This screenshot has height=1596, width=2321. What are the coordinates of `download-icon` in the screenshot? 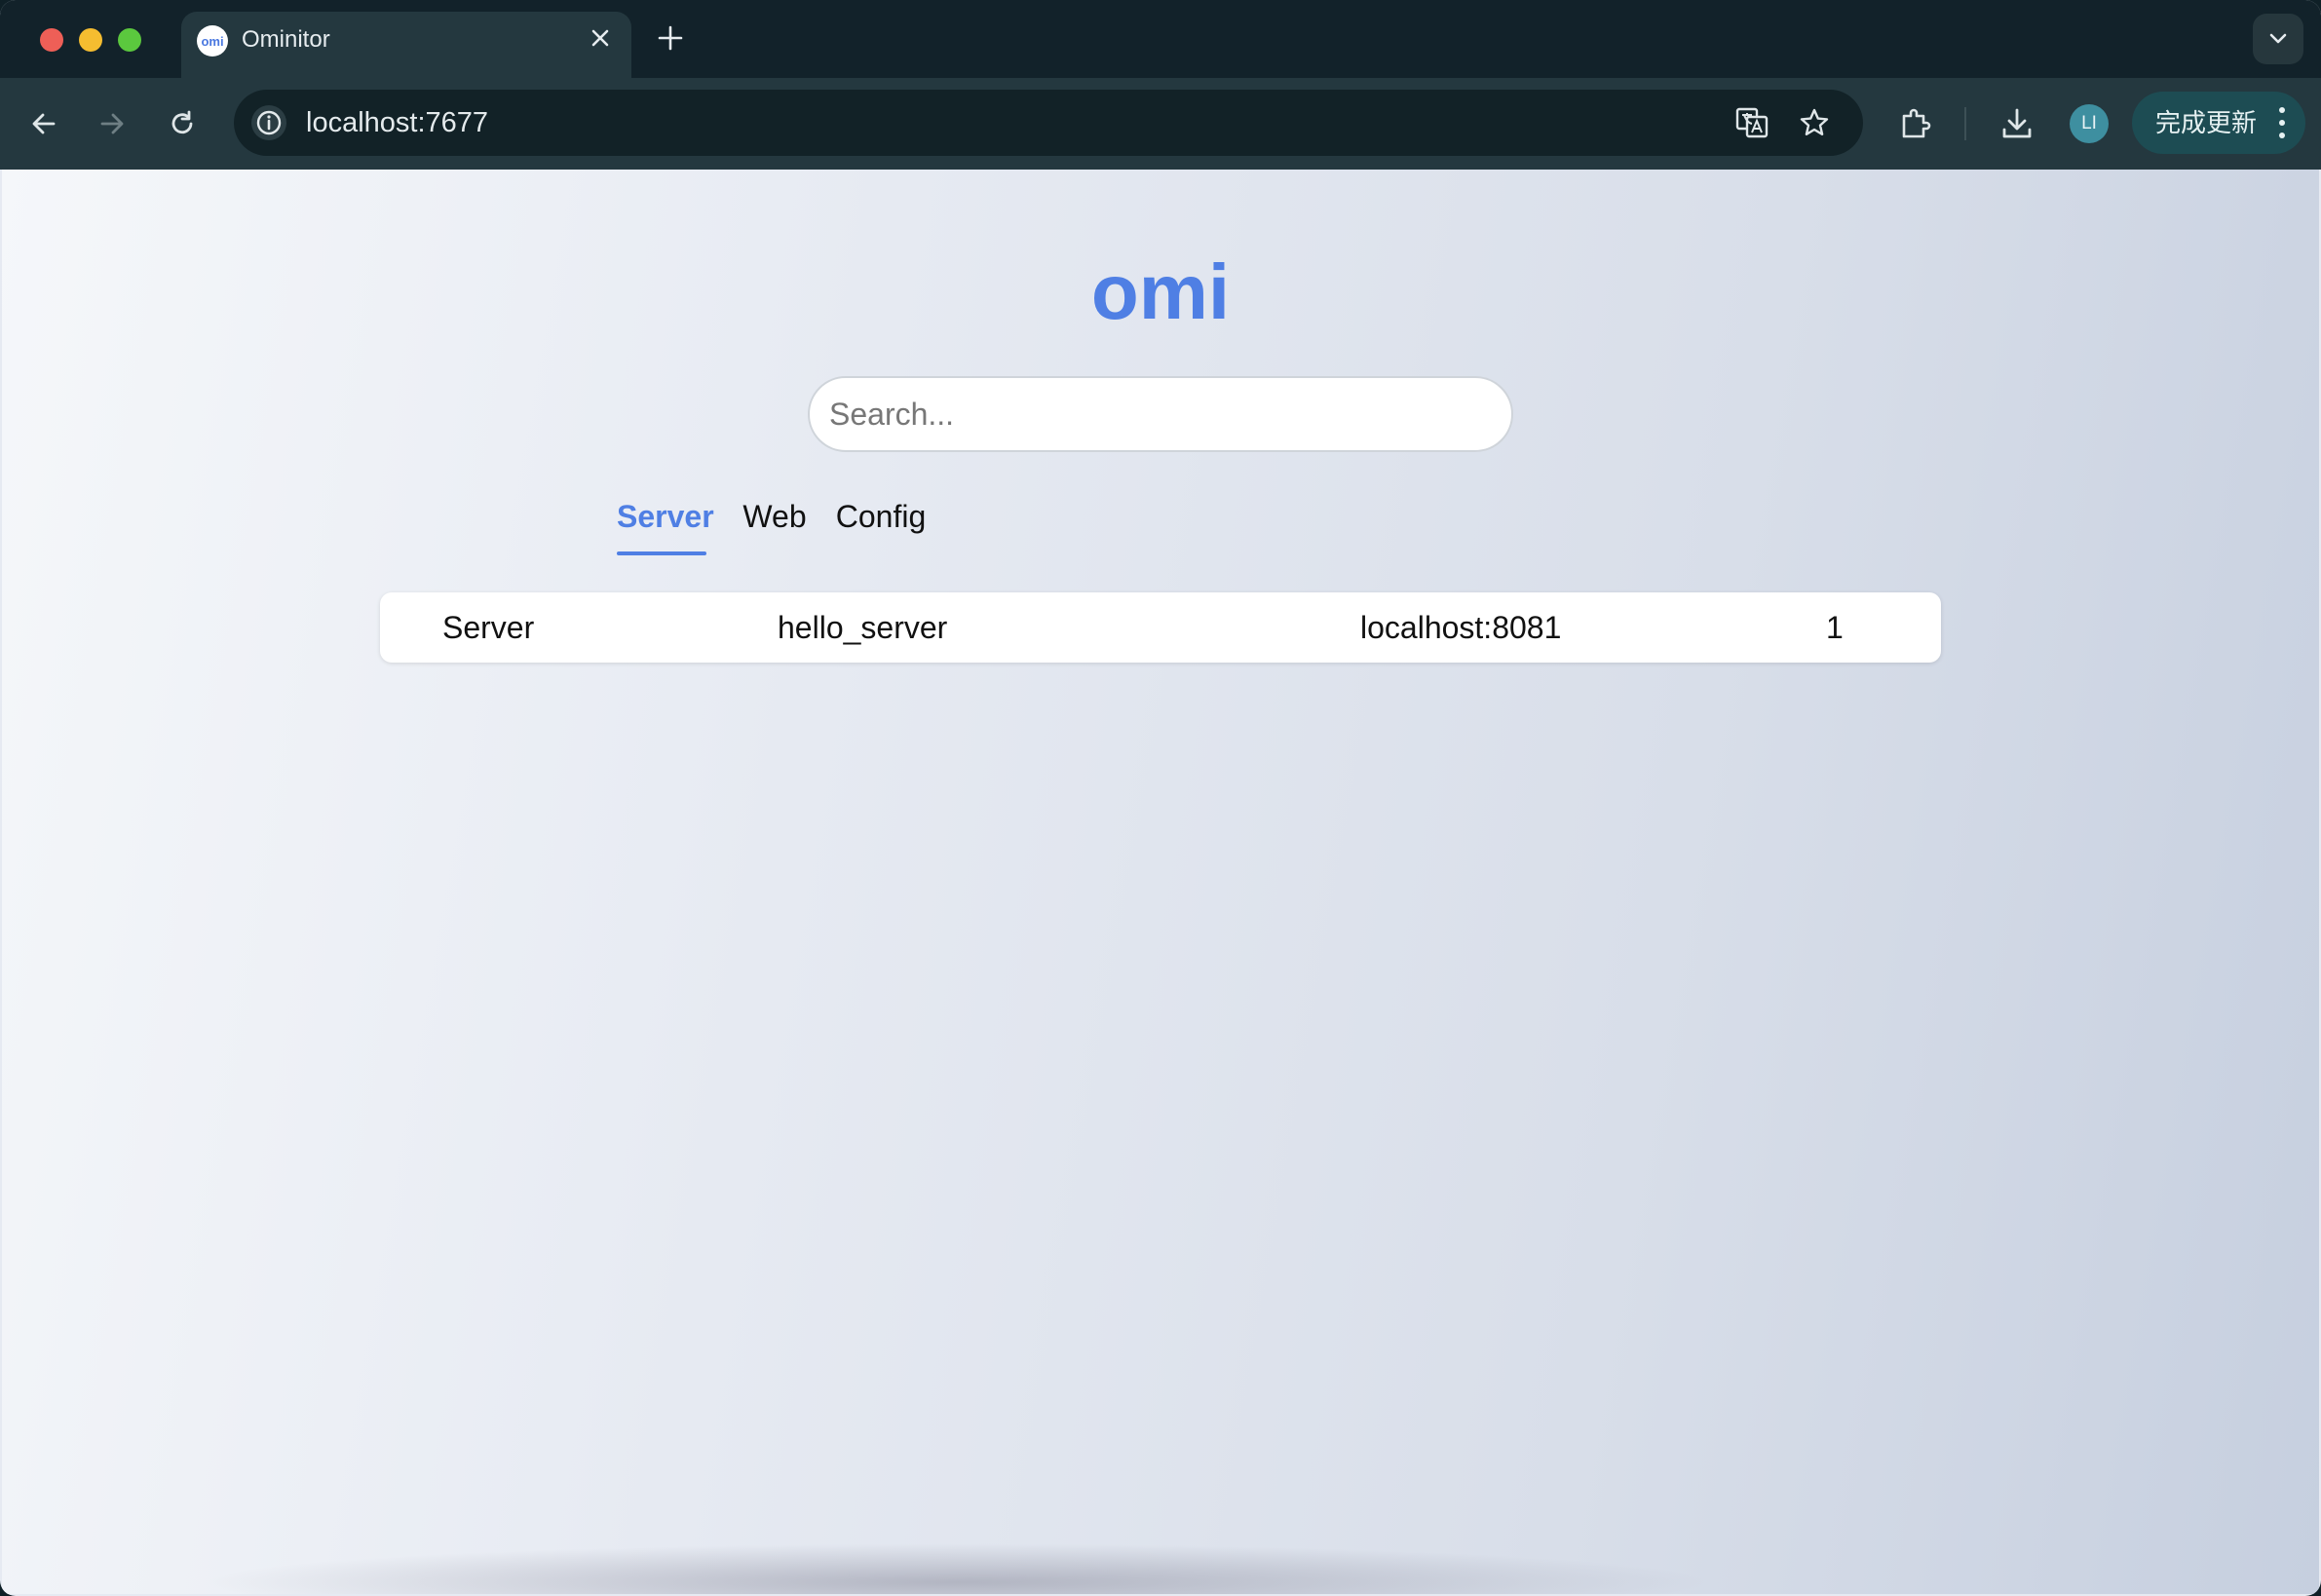 It's located at (2017, 124).